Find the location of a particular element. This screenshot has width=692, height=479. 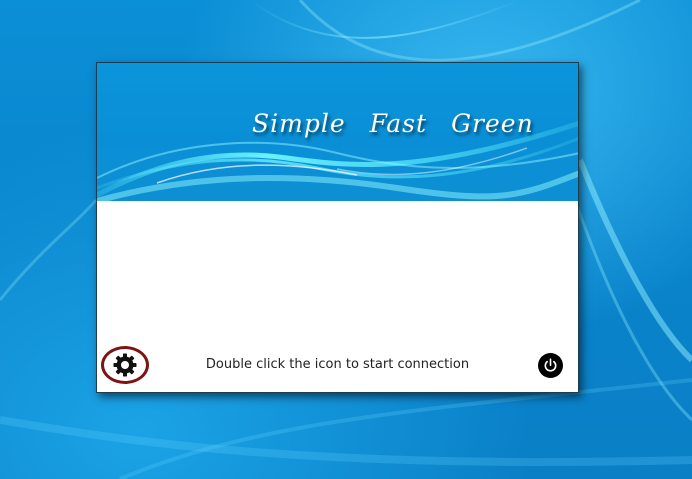

slogan: Simple Fast Green is located at coordinates (405, 123).